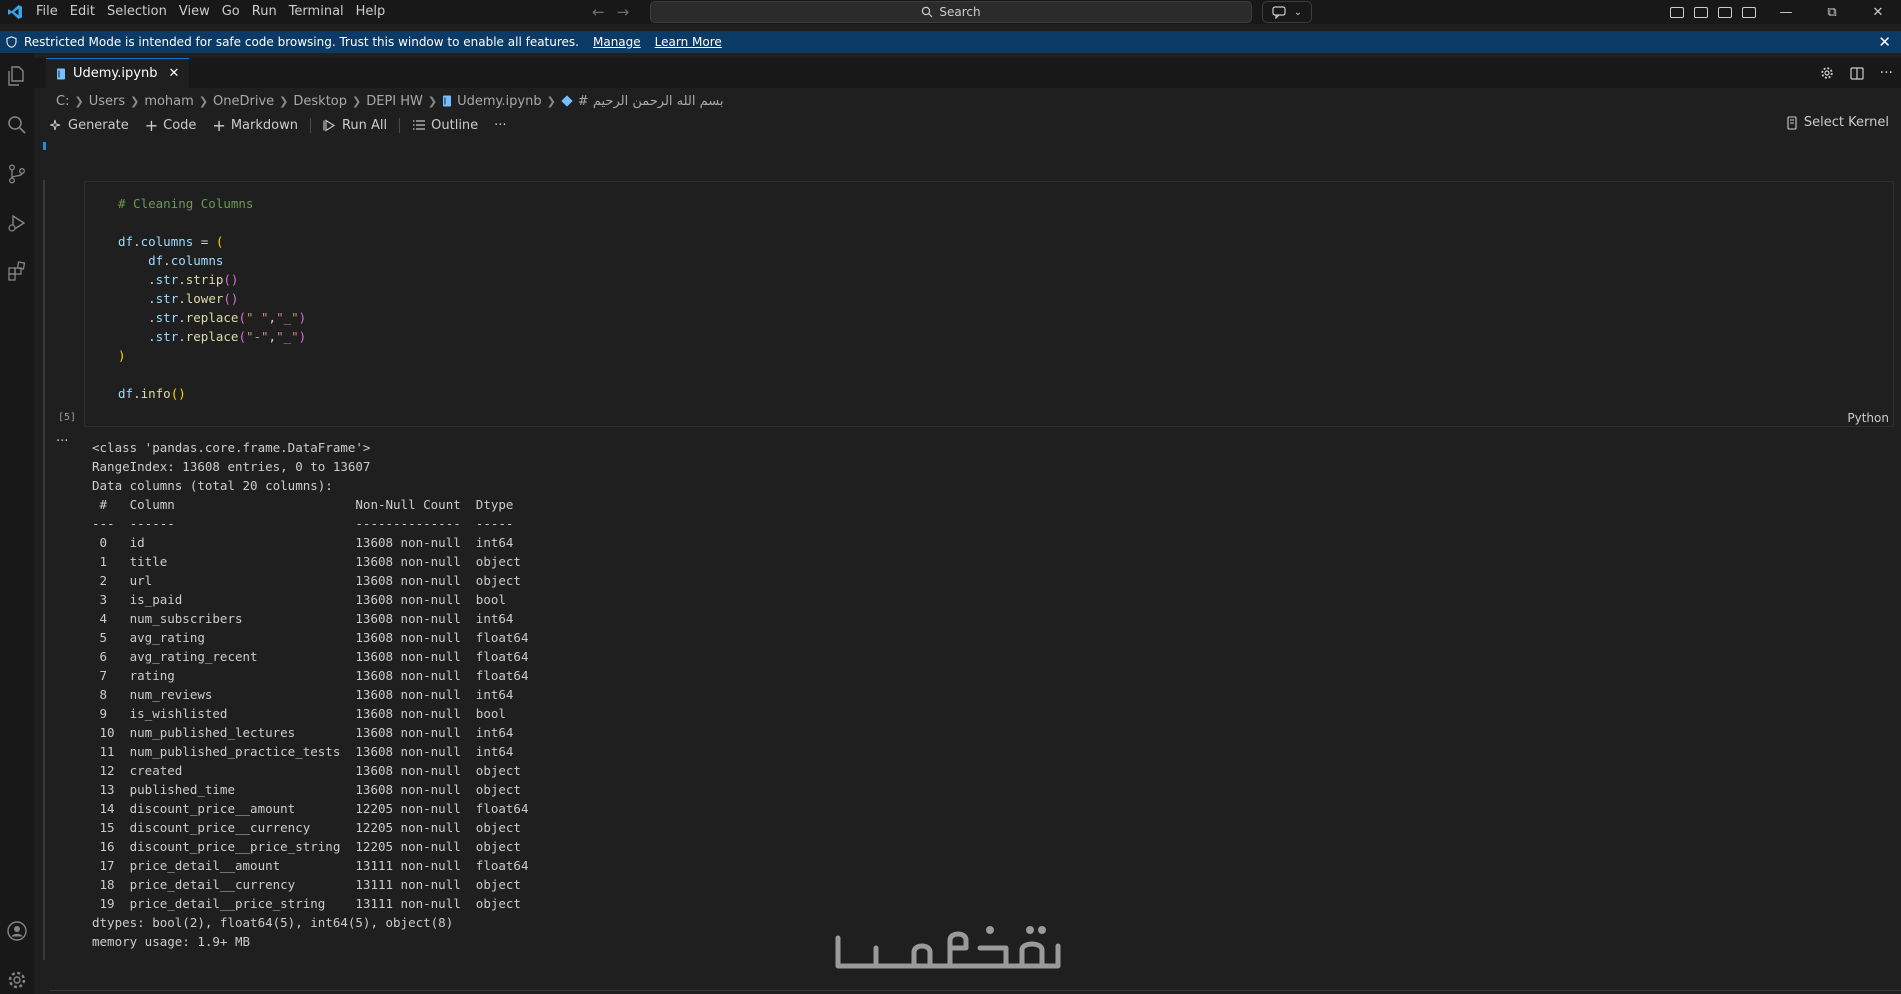  What do you see at coordinates (310, 675) in the screenshot?
I see `output-line: 7 rating 13608 non-null float64` at bounding box center [310, 675].